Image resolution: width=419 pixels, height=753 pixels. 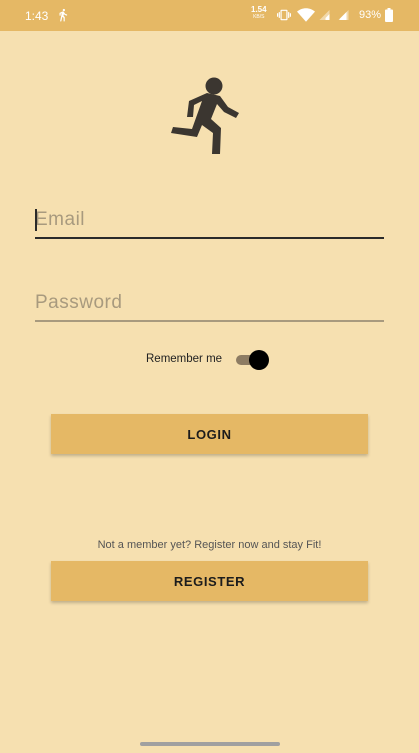 I want to click on email-field-wrapper, so click(x=209, y=223).